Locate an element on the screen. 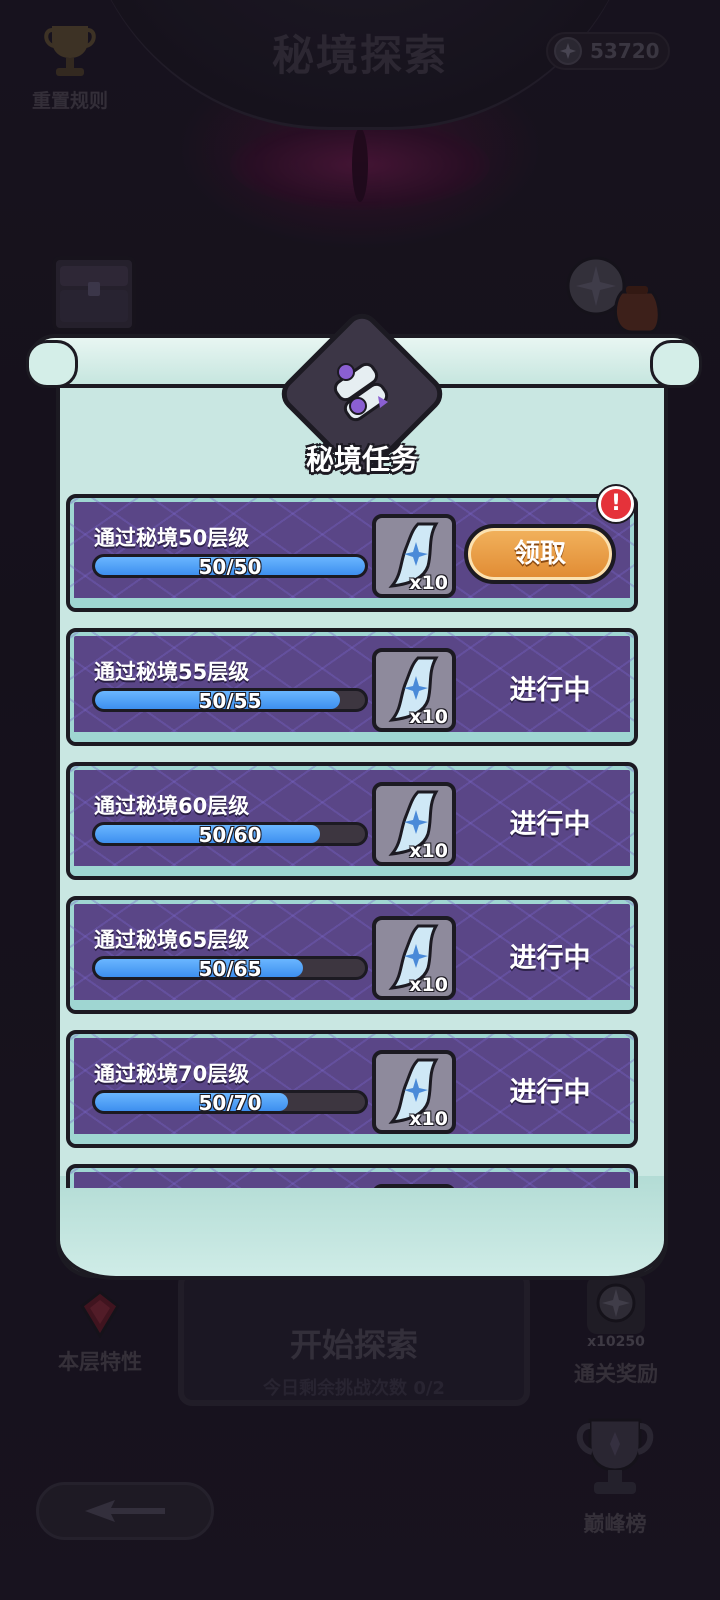  task-row is located at coordinates (352, 1176).